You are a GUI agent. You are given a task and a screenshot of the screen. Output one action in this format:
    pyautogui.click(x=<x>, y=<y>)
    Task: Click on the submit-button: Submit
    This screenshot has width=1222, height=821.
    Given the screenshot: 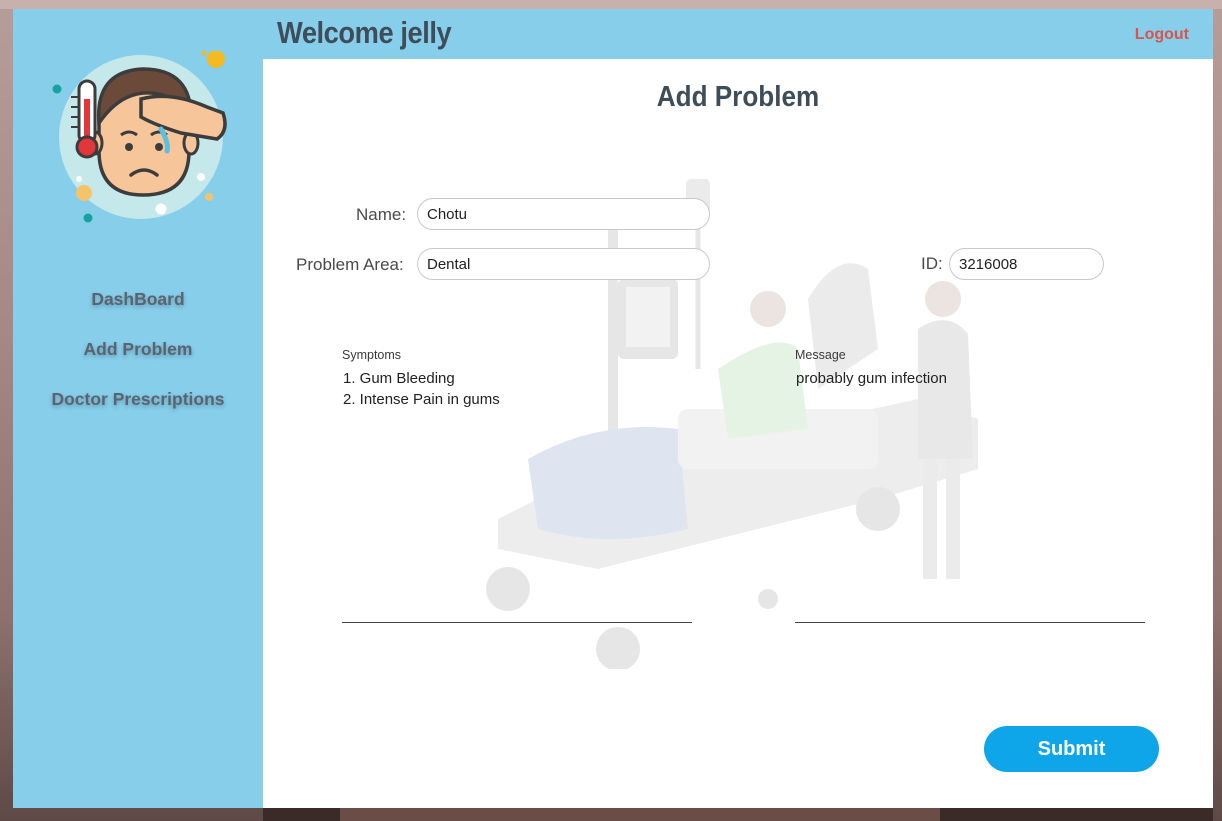 What is the action you would take?
    pyautogui.click(x=1071, y=749)
    